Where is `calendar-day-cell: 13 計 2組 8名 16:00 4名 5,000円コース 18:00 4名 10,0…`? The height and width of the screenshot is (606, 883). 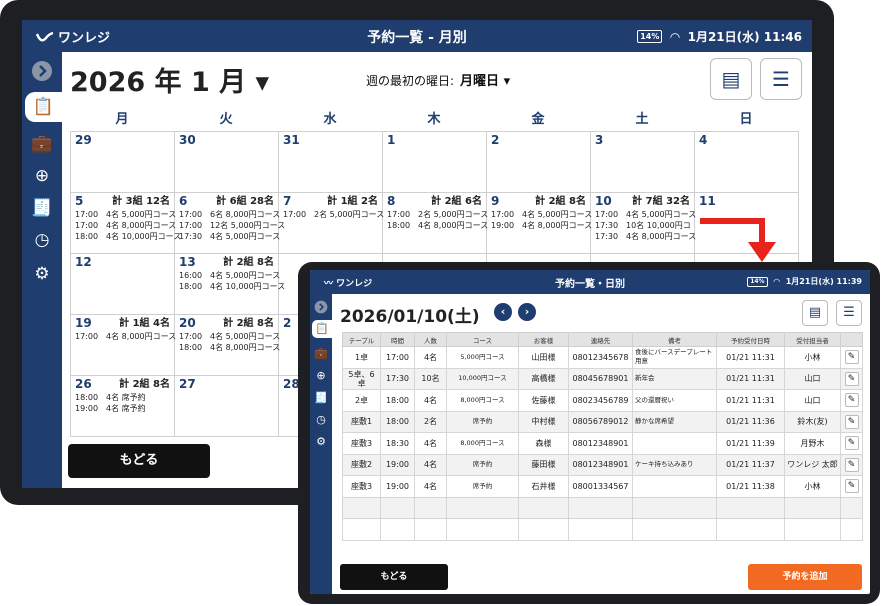
calendar-day-cell: 13 計 2組 8名 16:00 4名 5,000円コース 18:00 4名 10,0… is located at coordinates (229, 284).